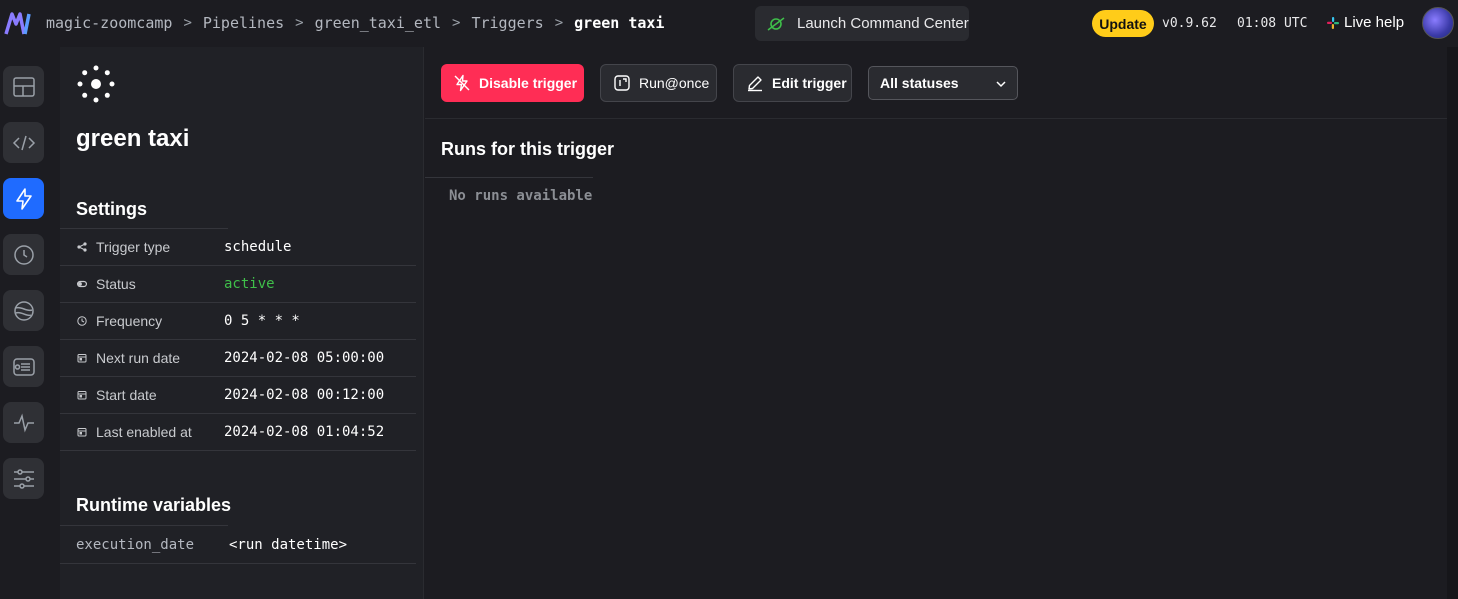 The width and height of the screenshot is (1458, 599). I want to click on nav-overview-button, so click(23, 86).